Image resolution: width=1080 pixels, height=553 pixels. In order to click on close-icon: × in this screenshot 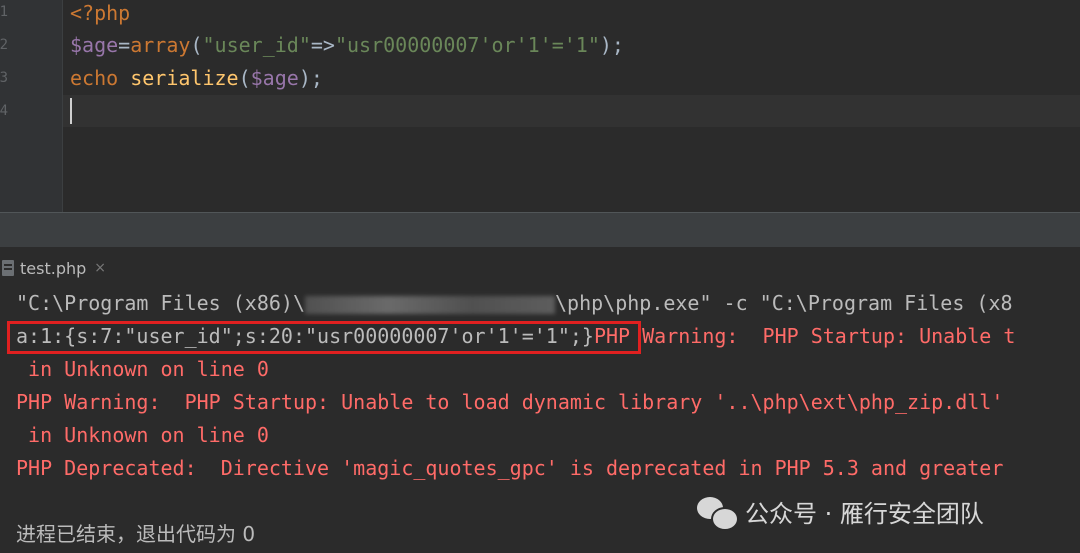, I will do `click(100, 268)`.